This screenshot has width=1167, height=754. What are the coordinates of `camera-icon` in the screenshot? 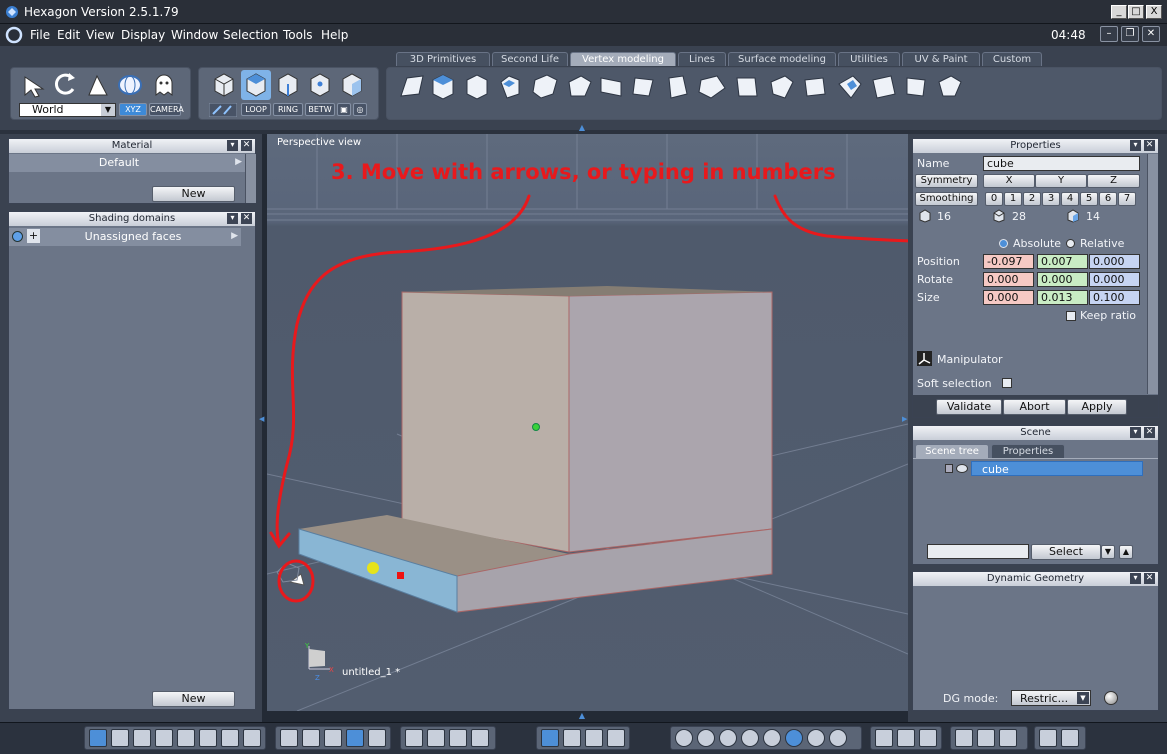 It's located at (1070, 738).